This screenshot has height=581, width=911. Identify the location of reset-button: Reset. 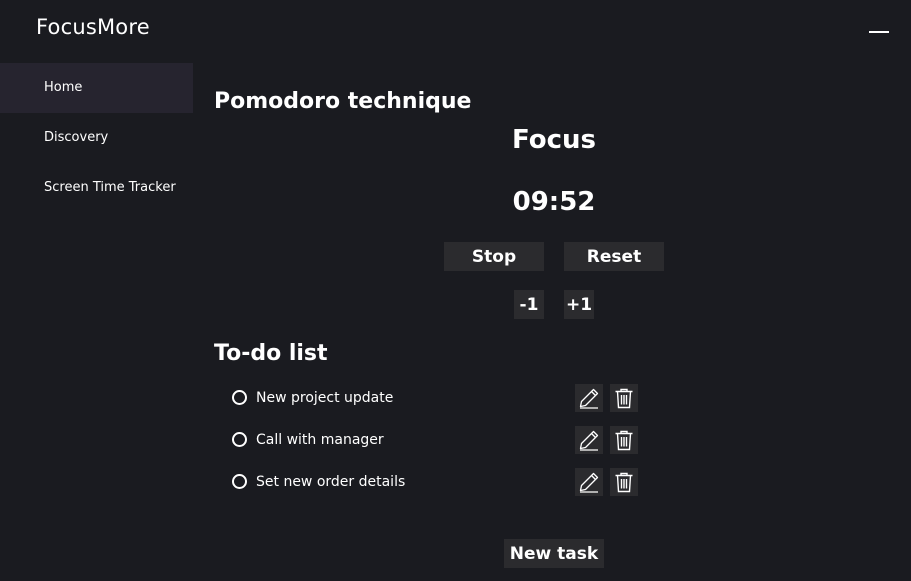
(614, 256).